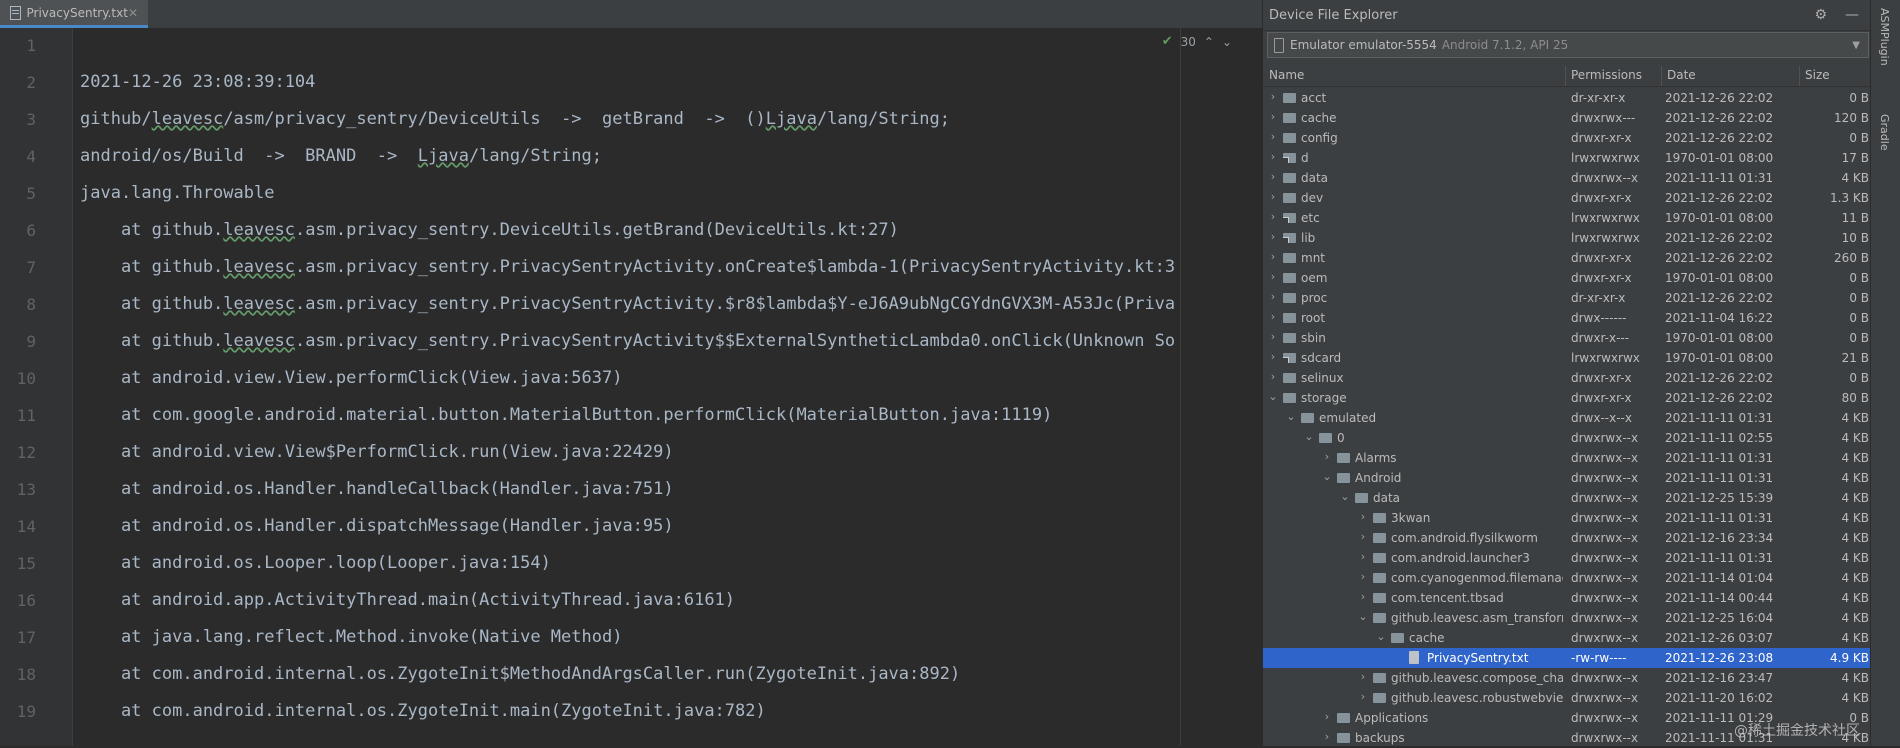  Describe the element at coordinates (1817, 75) in the screenshot. I see `column-size: Size` at that location.